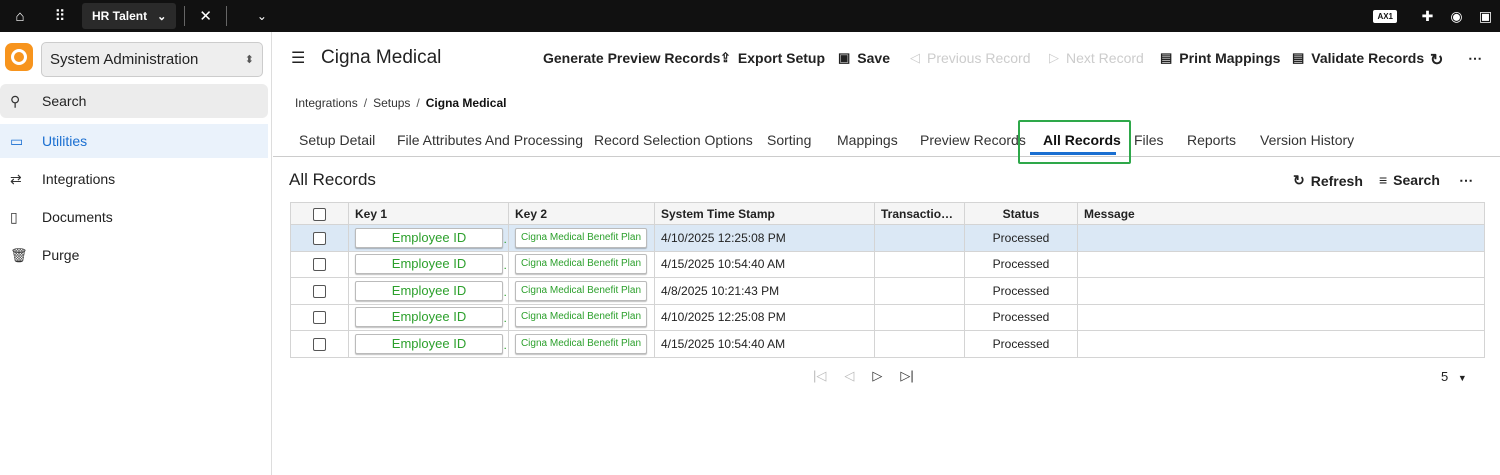 Image resolution: width=1500 pixels, height=475 pixels. Describe the element at coordinates (764, 213) in the screenshot. I see `column-header: System Time Stamp` at that location.